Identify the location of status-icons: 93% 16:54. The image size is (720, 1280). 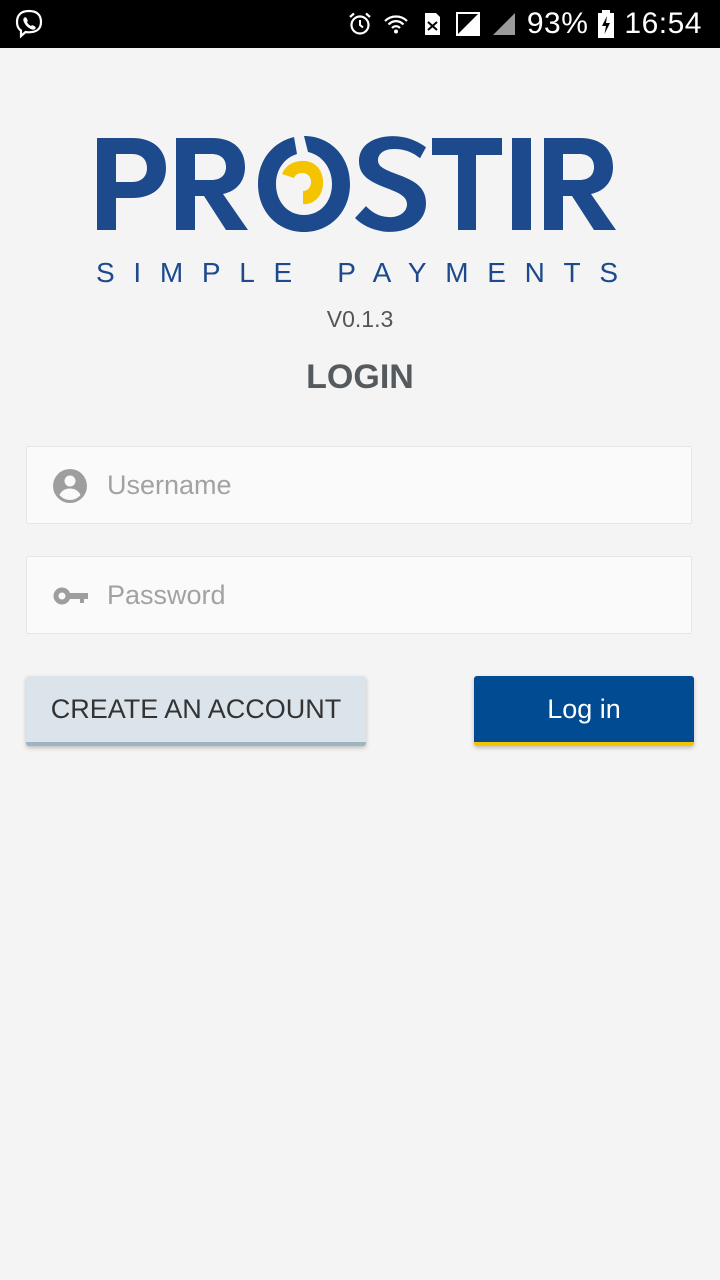
(524, 24).